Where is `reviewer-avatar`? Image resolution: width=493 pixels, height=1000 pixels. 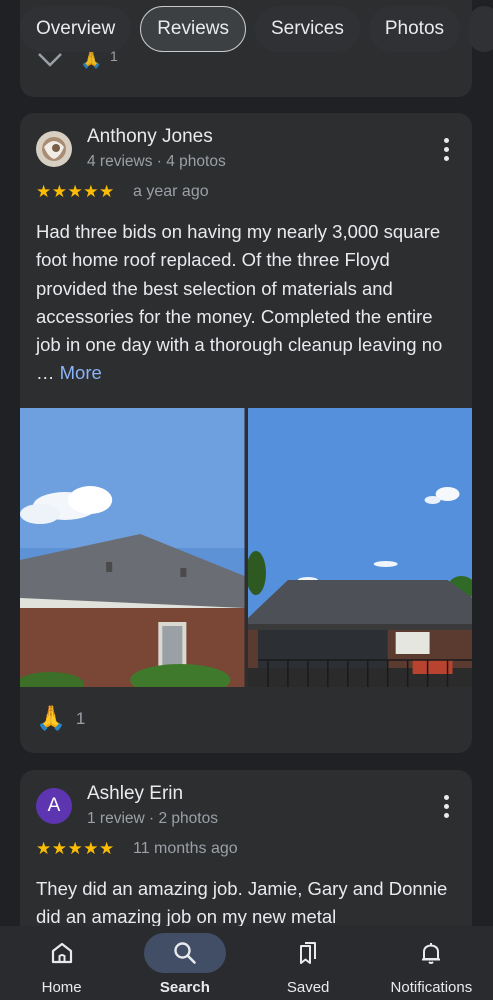 reviewer-avatar is located at coordinates (54, 149).